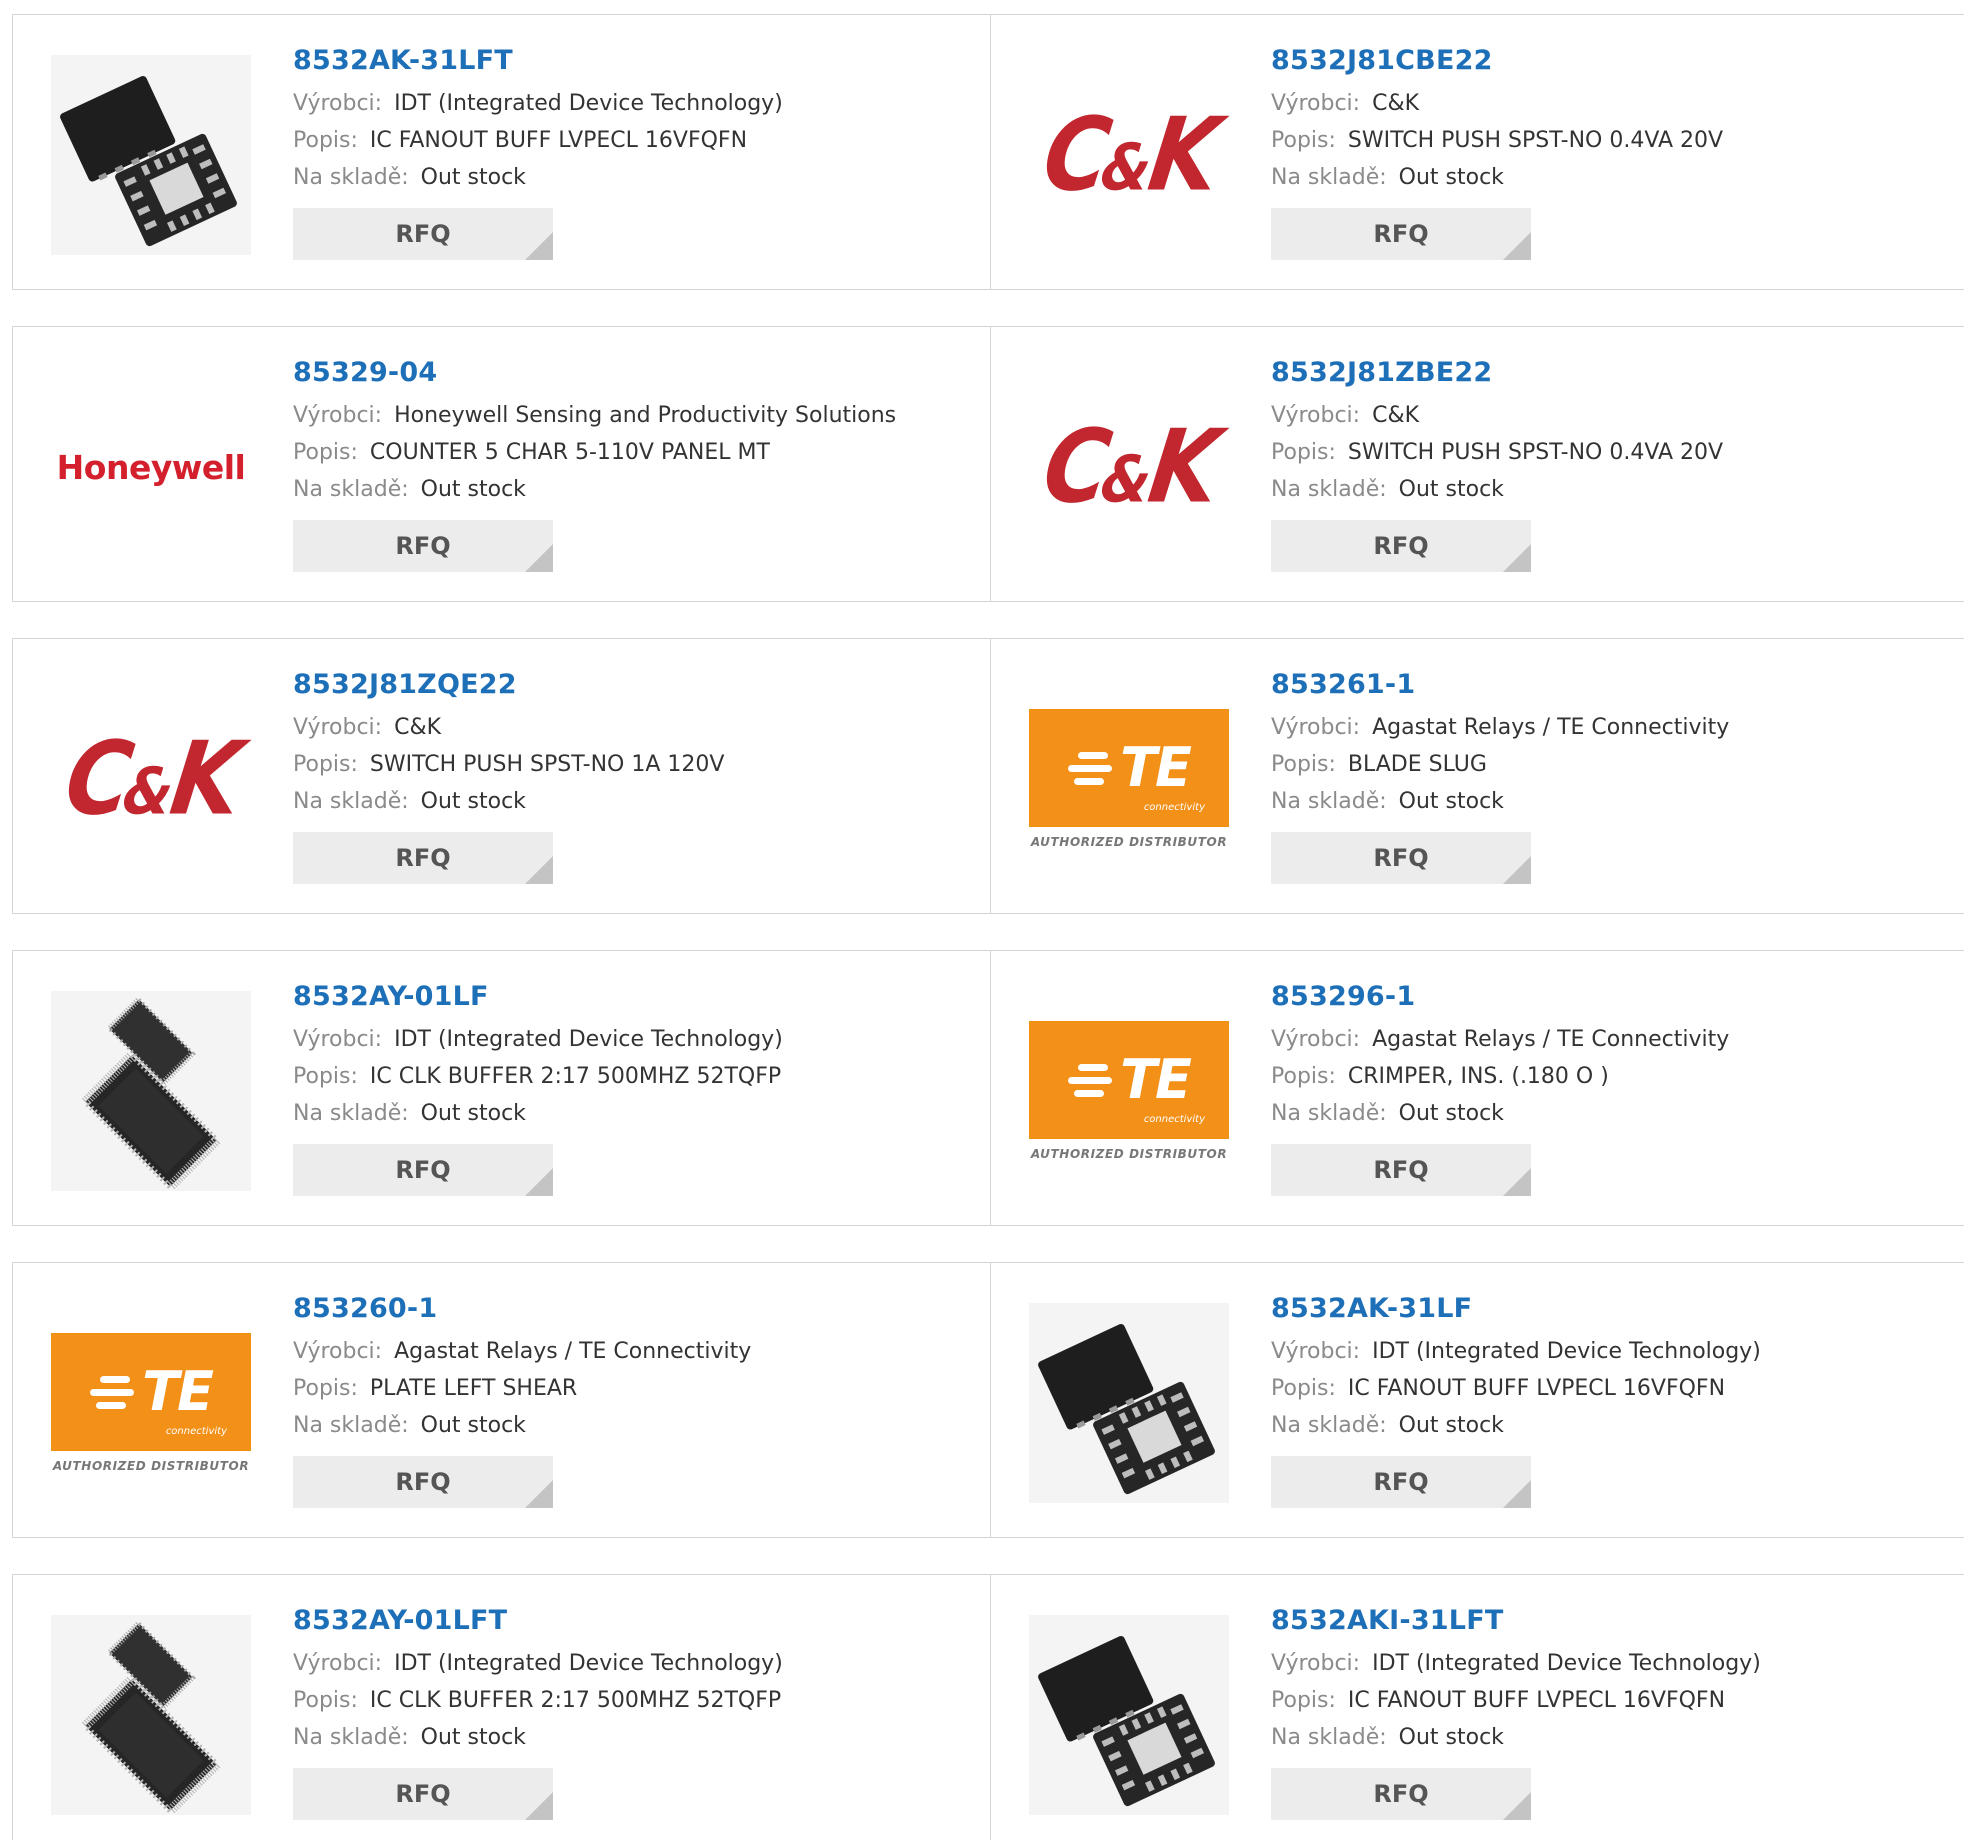 This screenshot has width=1964, height=1840. I want to click on tqfp-chip-icon, so click(151, 1715).